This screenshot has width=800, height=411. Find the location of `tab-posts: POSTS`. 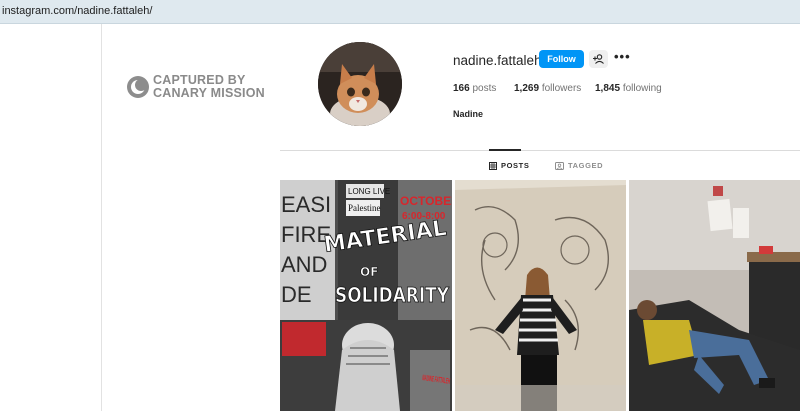

tab-posts: POSTS is located at coordinates (509, 165).